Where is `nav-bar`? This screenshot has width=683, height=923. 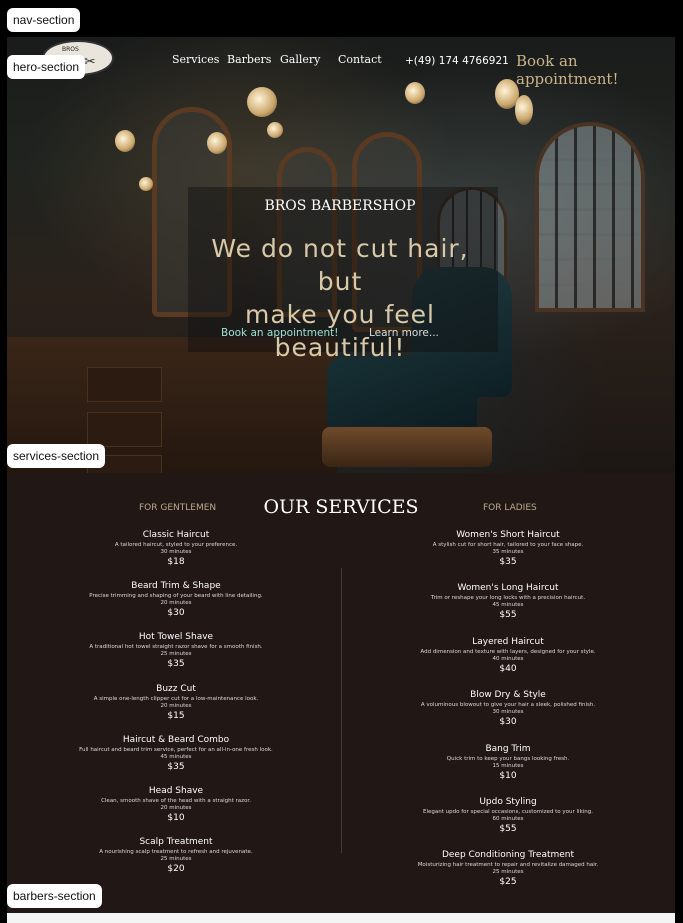
nav-bar is located at coordinates (341, 18).